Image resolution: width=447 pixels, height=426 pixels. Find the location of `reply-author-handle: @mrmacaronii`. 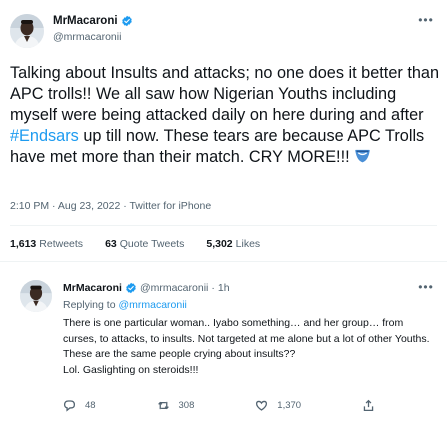

reply-author-handle: @mrmacaronii is located at coordinates (174, 288).